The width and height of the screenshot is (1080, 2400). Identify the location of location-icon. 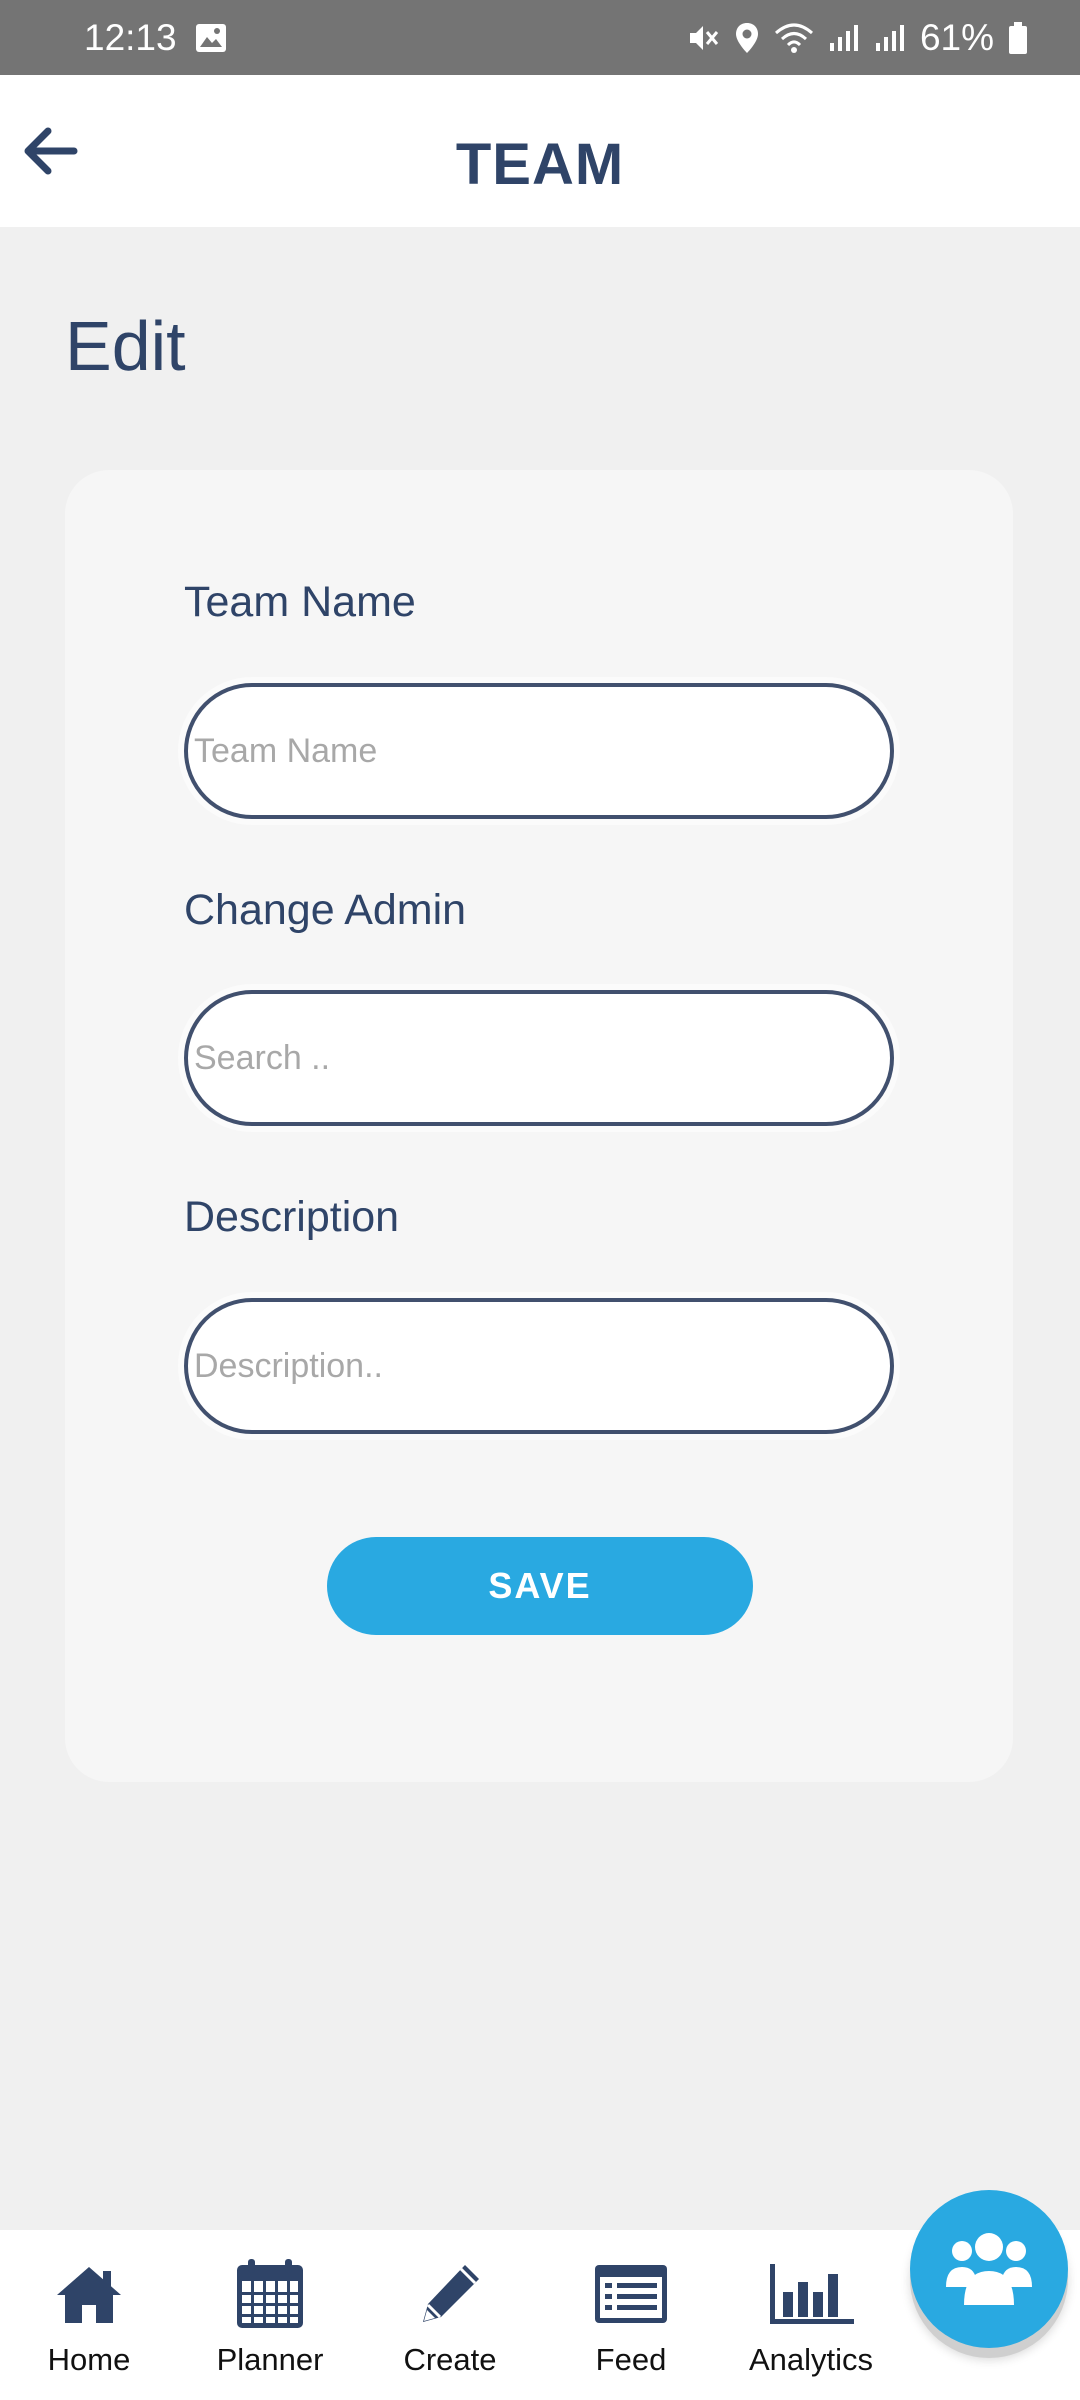
(747, 38).